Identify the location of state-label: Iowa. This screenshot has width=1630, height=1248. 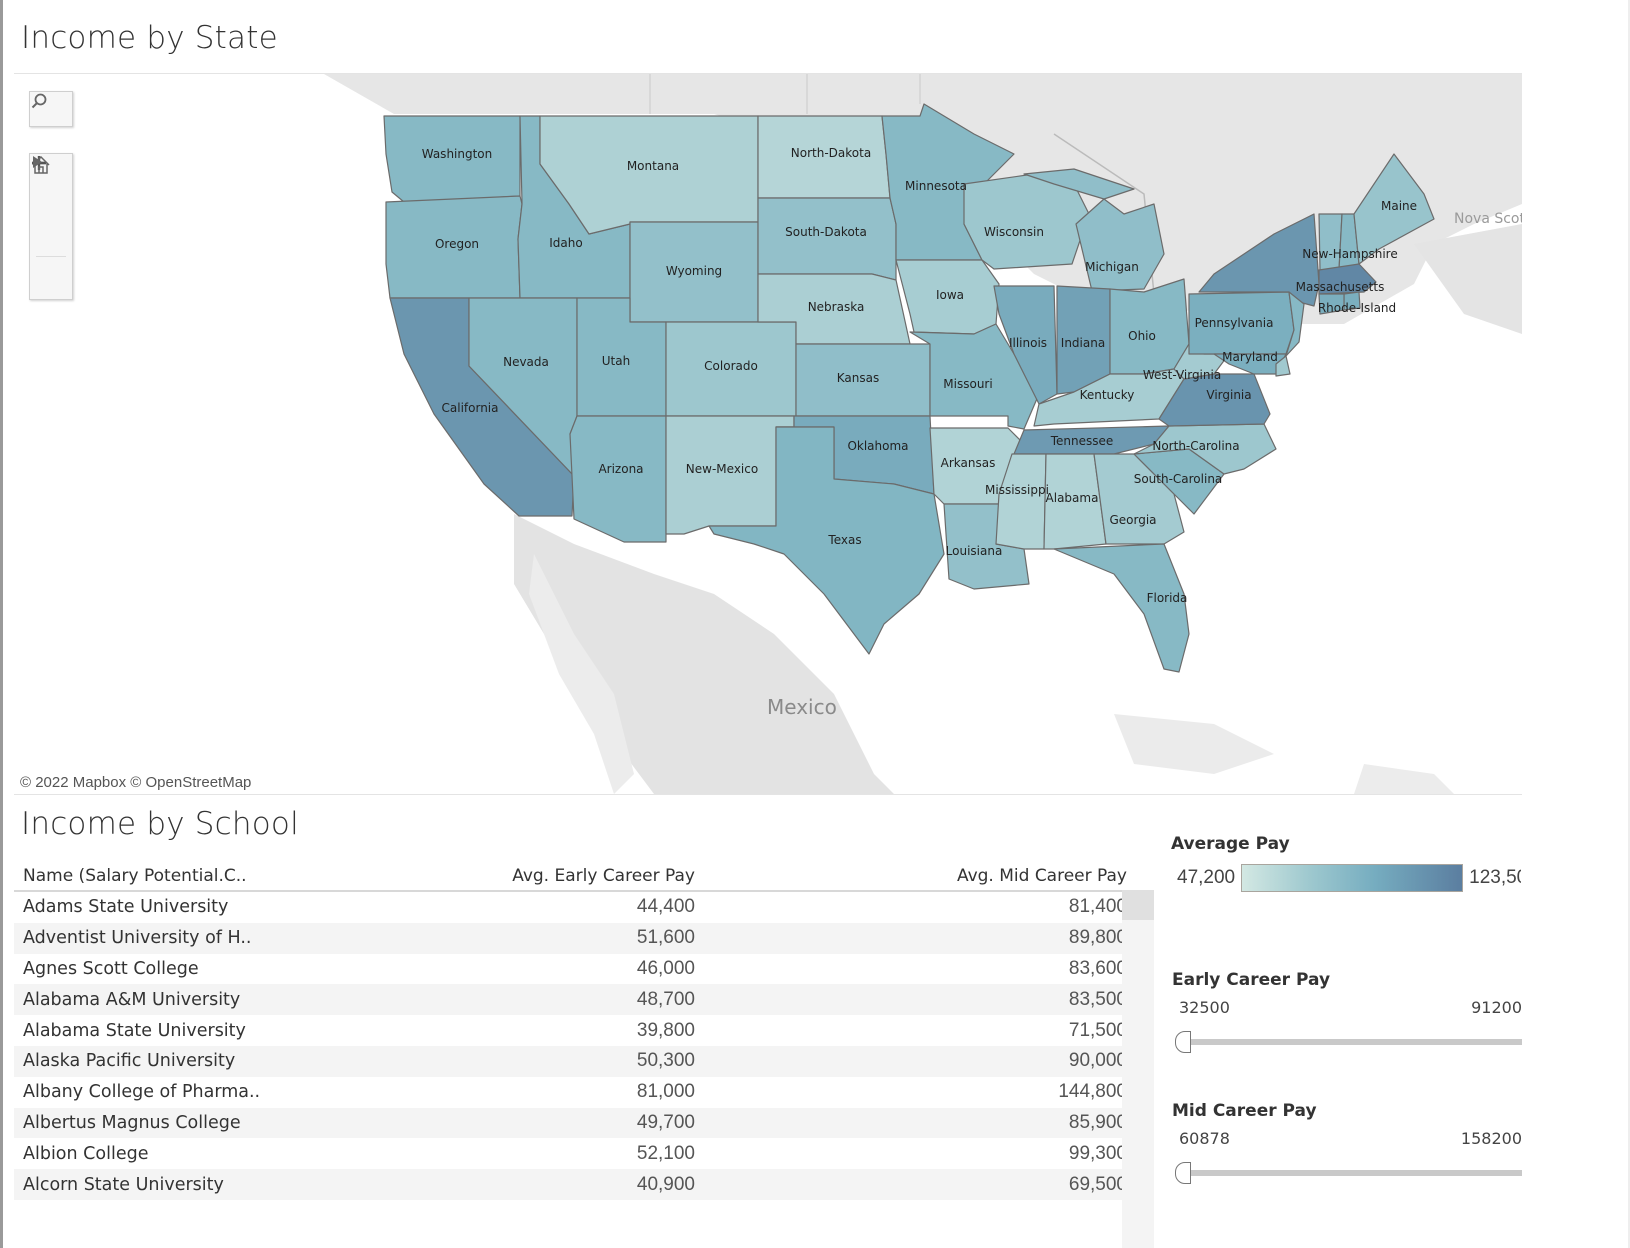
(950, 295).